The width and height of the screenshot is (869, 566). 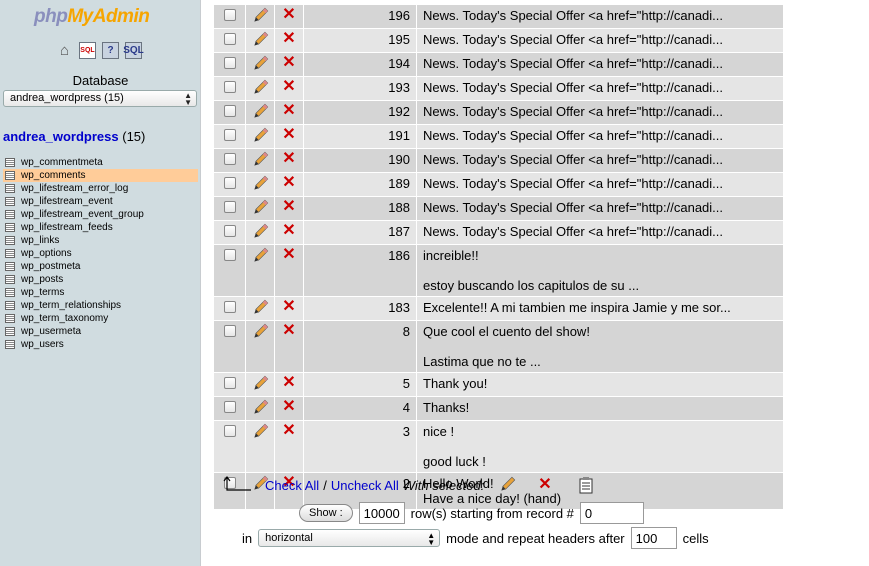 I want to click on table-row: ✕ 5 Thank you!, so click(x=498, y=384).